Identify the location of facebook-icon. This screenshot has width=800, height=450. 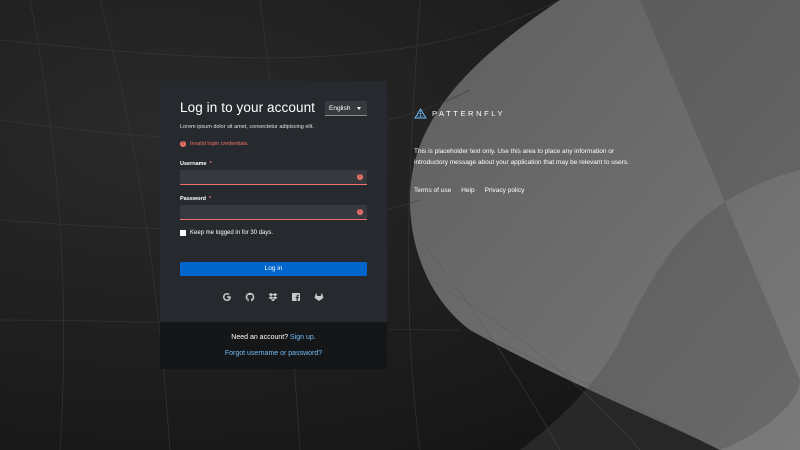
(296, 297).